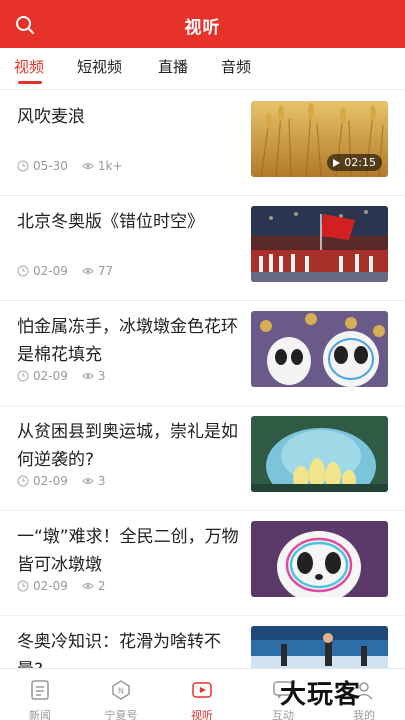 This screenshot has height=720, width=405. What do you see at coordinates (202, 714) in the screenshot?
I see `tabbar-label: 视听` at bounding box center [202, 714].